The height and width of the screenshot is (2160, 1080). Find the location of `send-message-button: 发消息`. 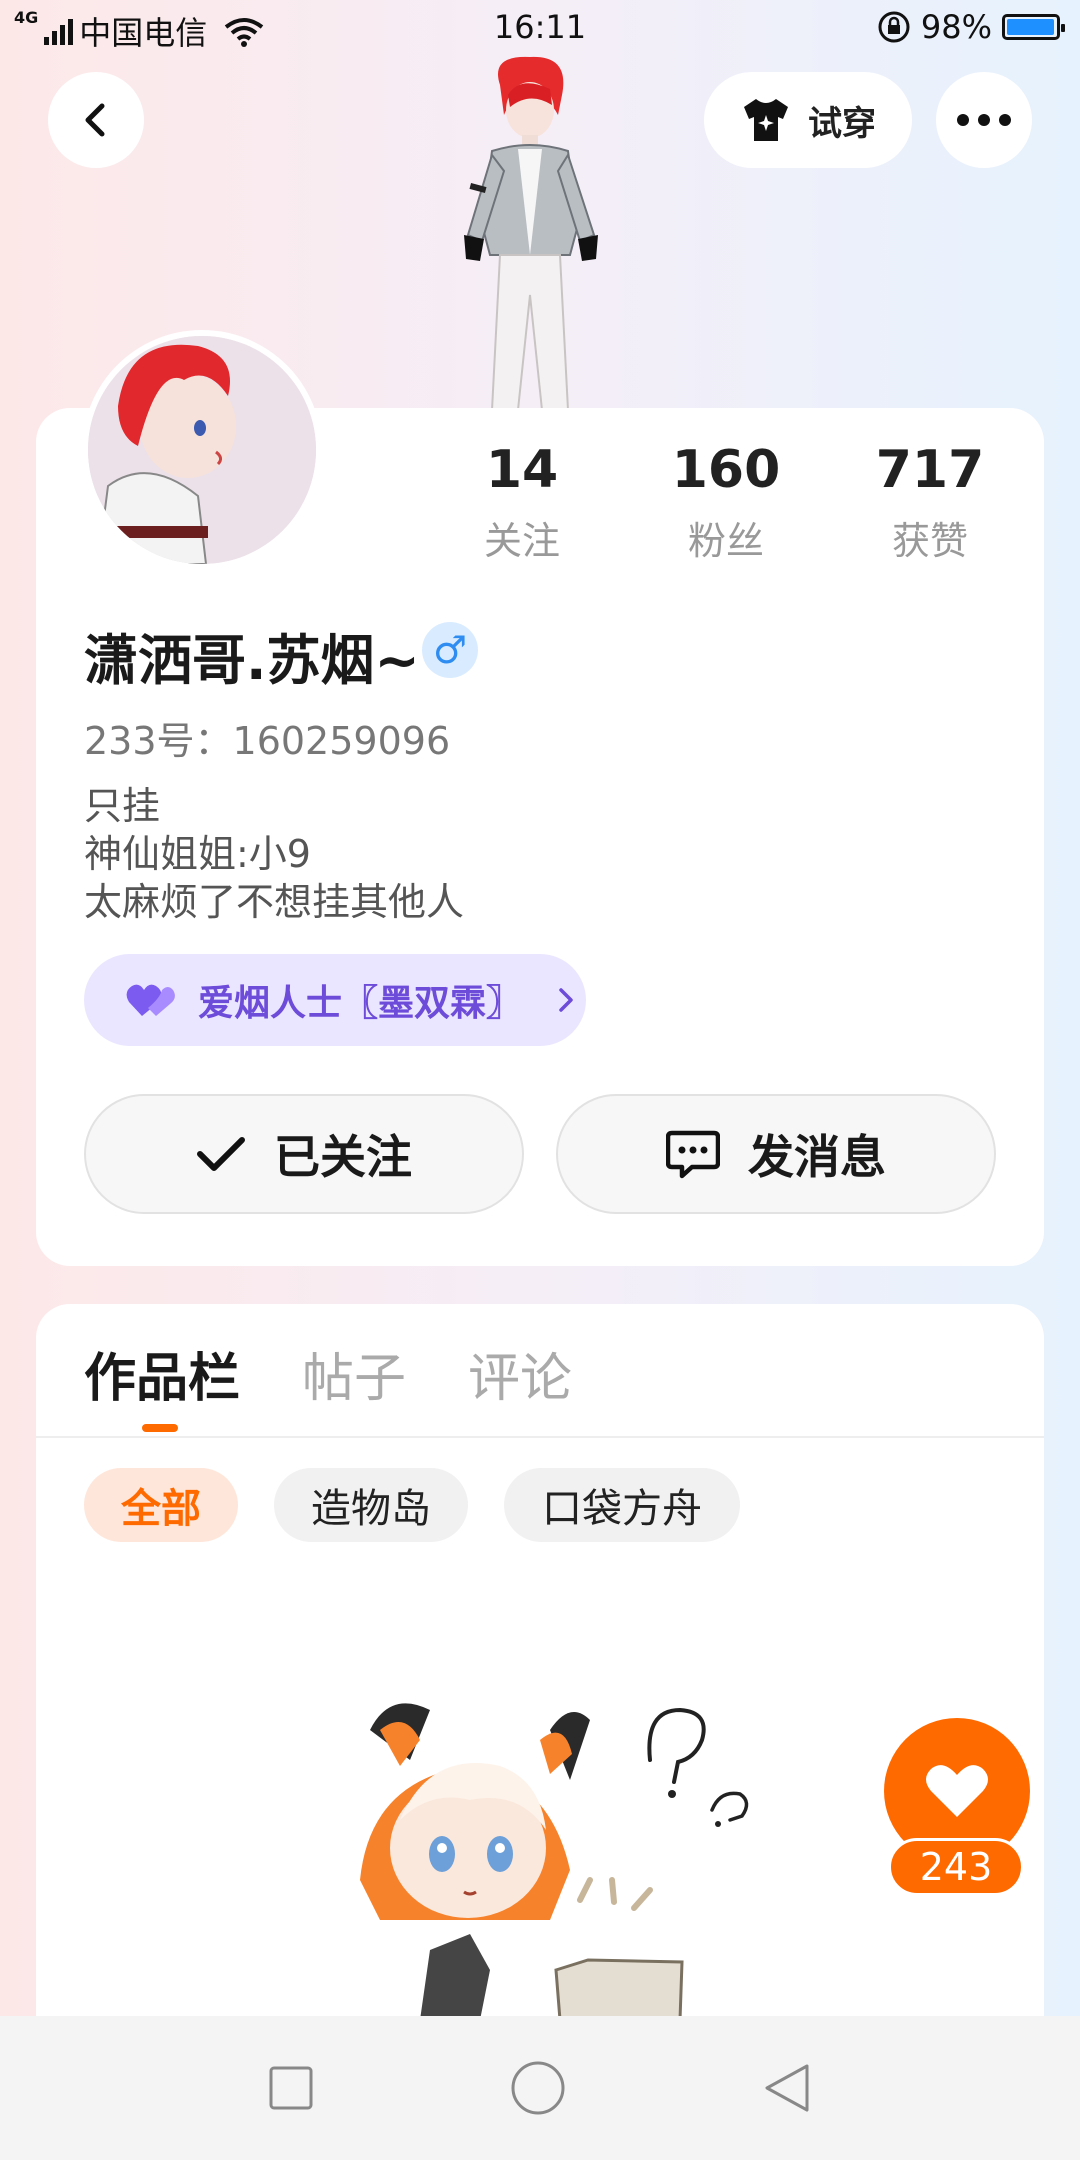

send-message-button: 发消息 is located at coordinates (776, 1154).